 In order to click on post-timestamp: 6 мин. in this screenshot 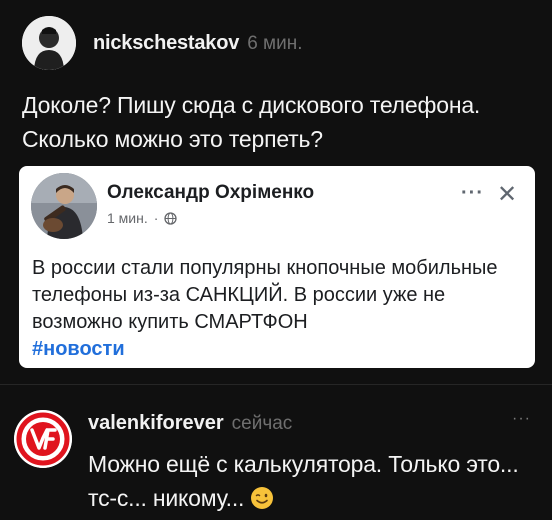, I will do `click(275, 43)`.